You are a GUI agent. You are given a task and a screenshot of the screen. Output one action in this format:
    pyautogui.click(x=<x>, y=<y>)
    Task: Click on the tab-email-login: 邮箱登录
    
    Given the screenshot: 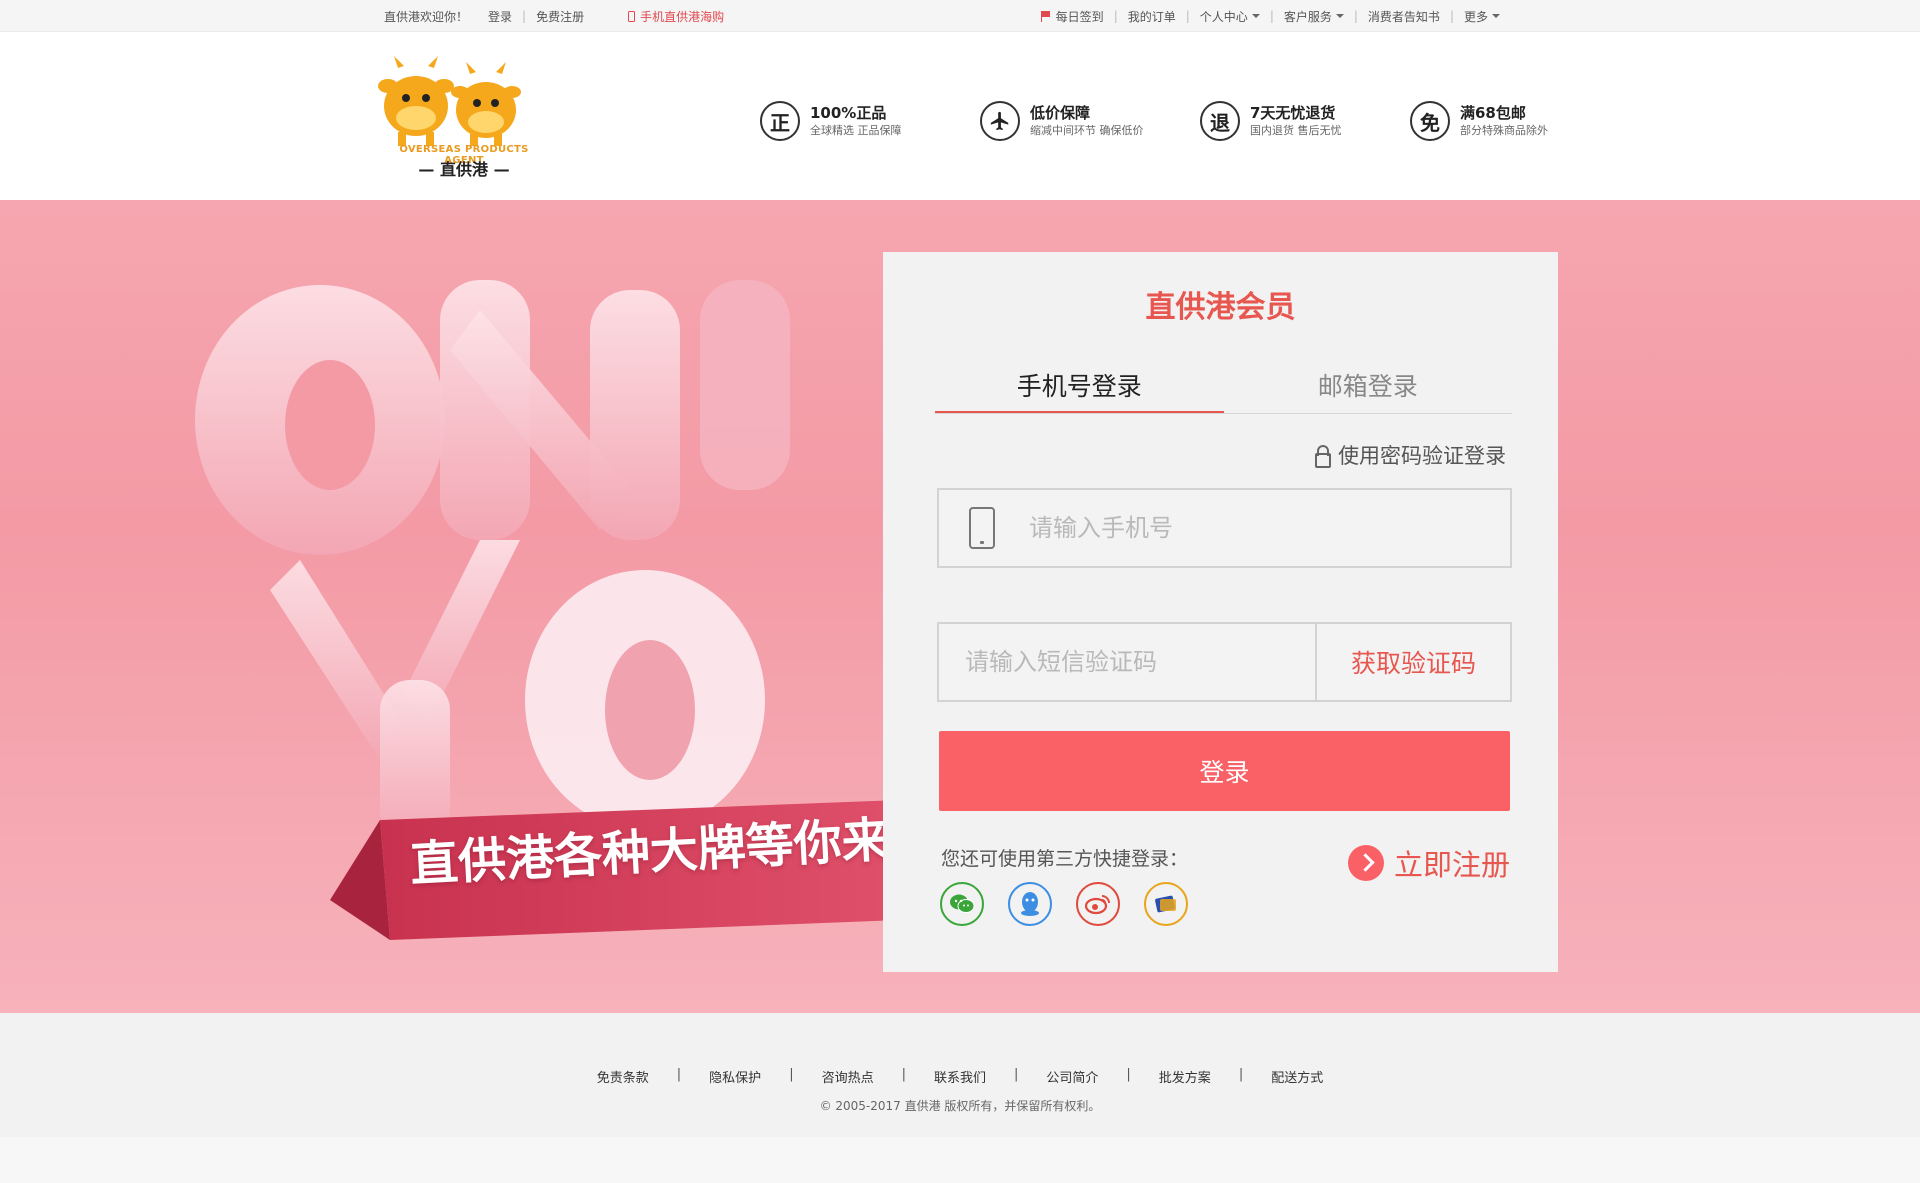 What is the action you would take?
    pyautogui.click(x=1368, y=387)
    